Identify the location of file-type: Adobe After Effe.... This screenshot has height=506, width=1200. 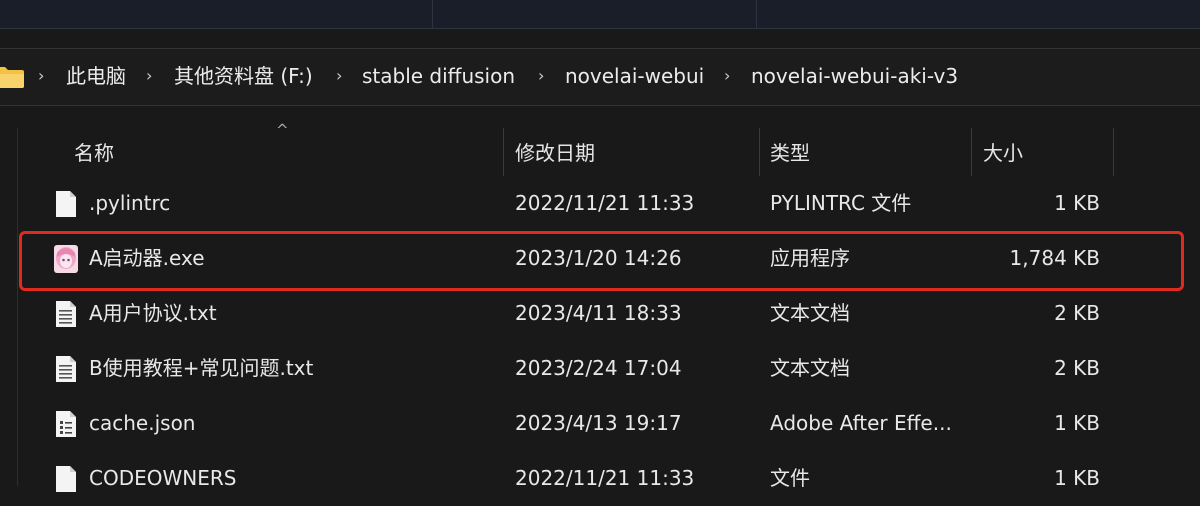
(861, 423).